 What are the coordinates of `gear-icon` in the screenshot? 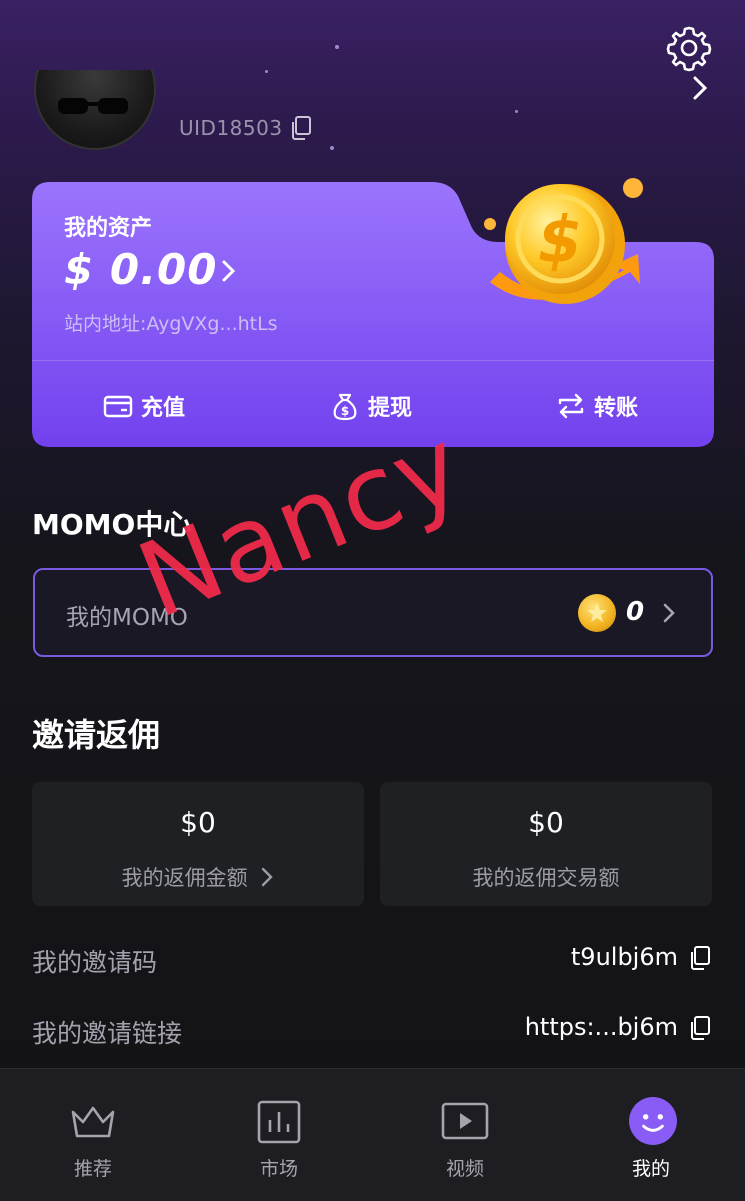 It's located at (689, 48).